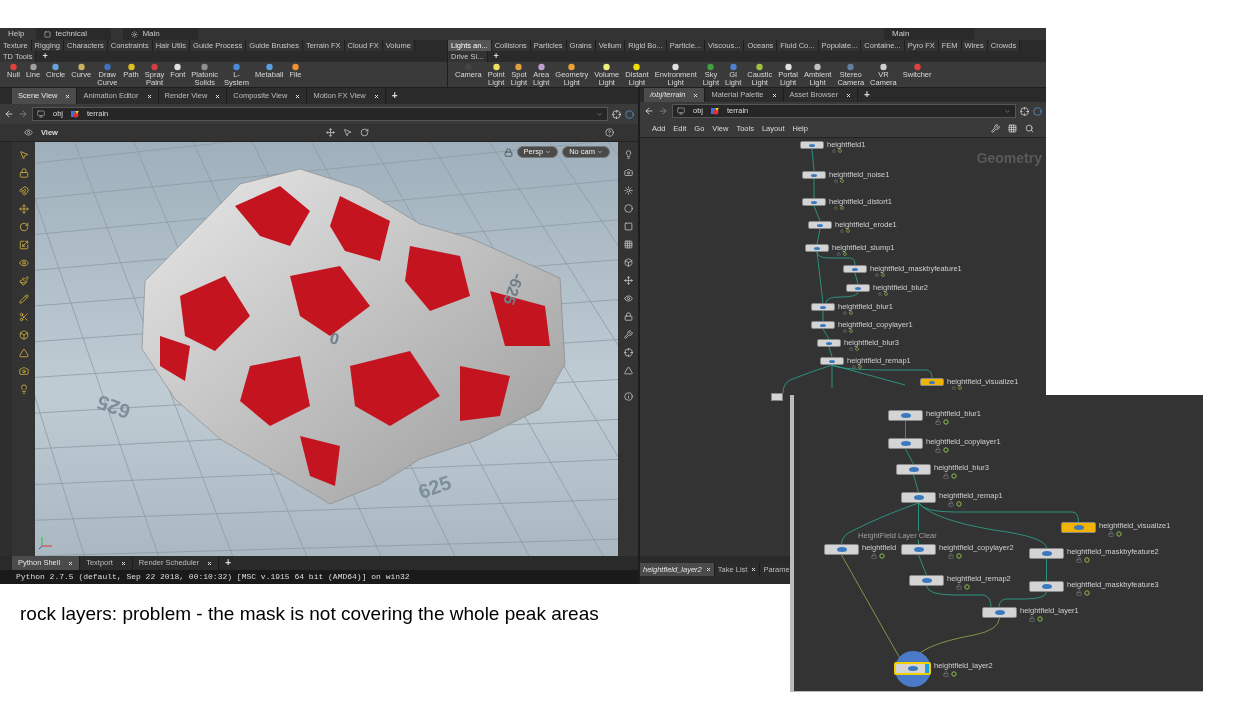  Describe the element at coordinates (628, 190) in the screenshot. I see `sun-icon` at that location.